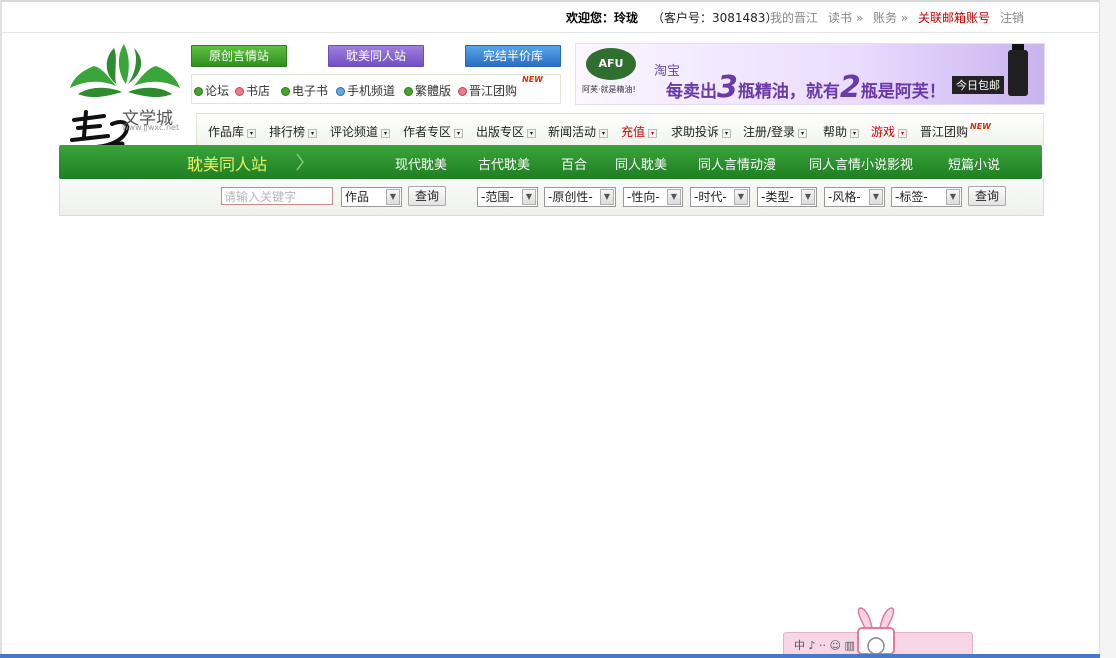 This screenshot has height=658, width=1116. What do you see at coordinates (570, 197) in the screenshot?
I see `filter-originality-value: -原创性-` at bounding box center [570, 197].